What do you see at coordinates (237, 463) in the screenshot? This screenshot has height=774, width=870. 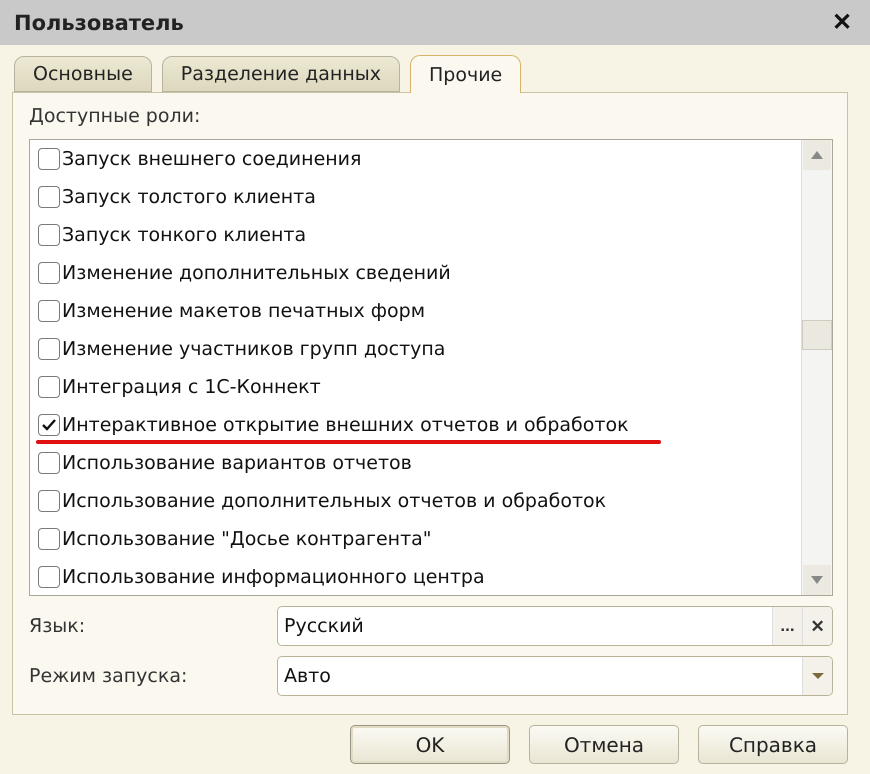 I see `role-label: Использование вариантов отчетов` at bounding box center [237, 463].